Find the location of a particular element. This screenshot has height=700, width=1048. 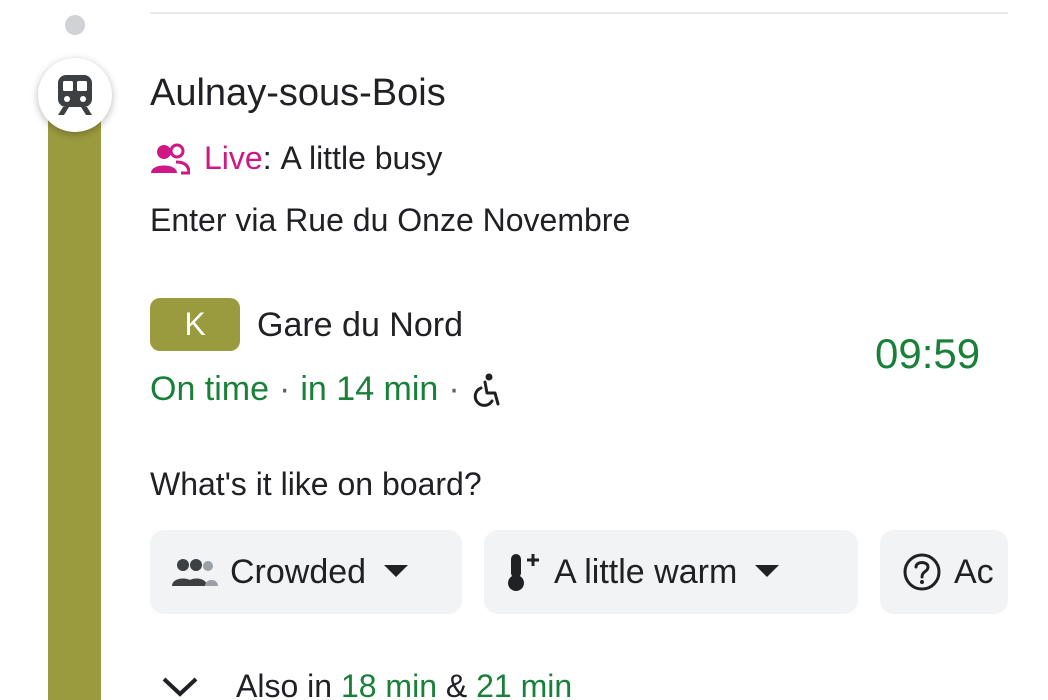

question-icon is located at coordinates (922, 572).